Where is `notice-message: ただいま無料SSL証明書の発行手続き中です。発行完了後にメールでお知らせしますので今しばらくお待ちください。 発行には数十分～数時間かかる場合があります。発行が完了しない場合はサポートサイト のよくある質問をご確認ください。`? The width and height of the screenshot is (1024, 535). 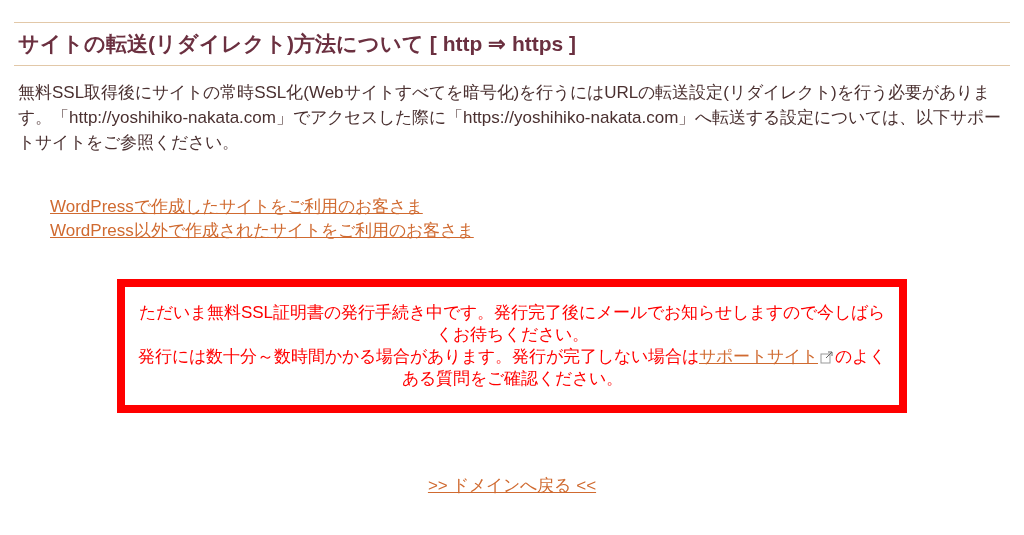
notice-message: ただいま無料SSL証明書の発行手続き中です。発行完了後にメールでお知らせしますので今しばらくお待ちください。 発行には数十分～数時間かかる場合があります。発行が完了しない場合はサポートサイト のよくある質問をご確認ください。 is located at coordinates (512, 346).